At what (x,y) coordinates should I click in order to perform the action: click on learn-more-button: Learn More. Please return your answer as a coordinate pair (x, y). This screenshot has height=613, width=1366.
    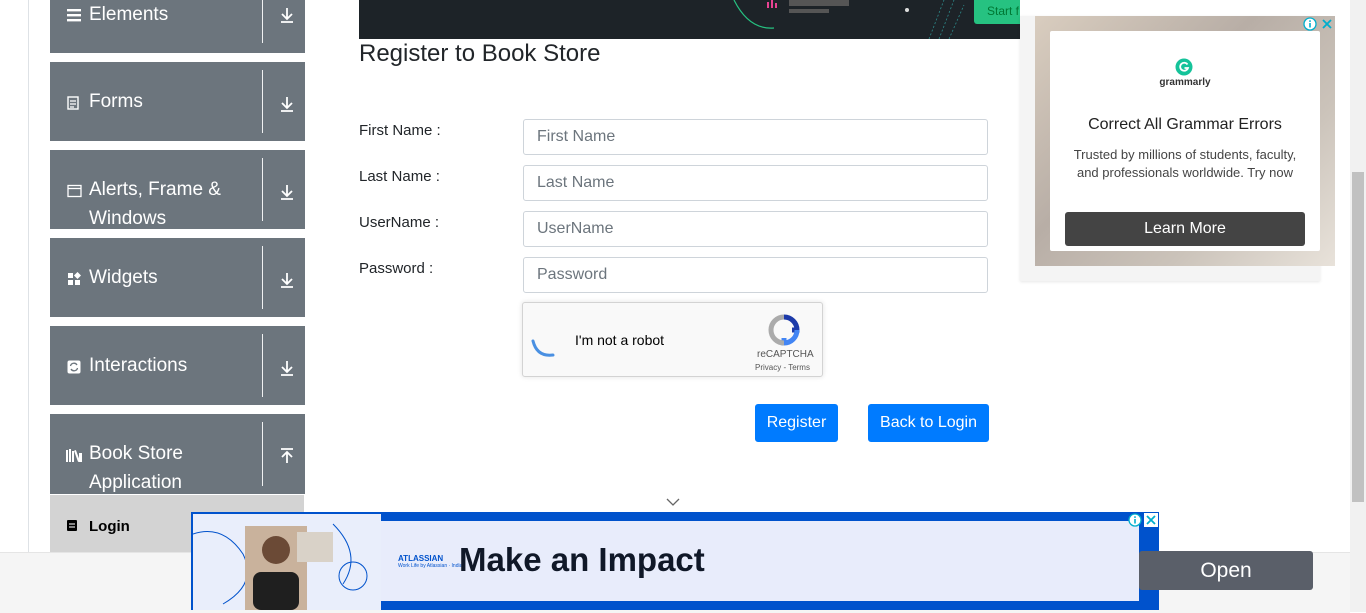
    Looking at the image, I should click on (1185, 229).